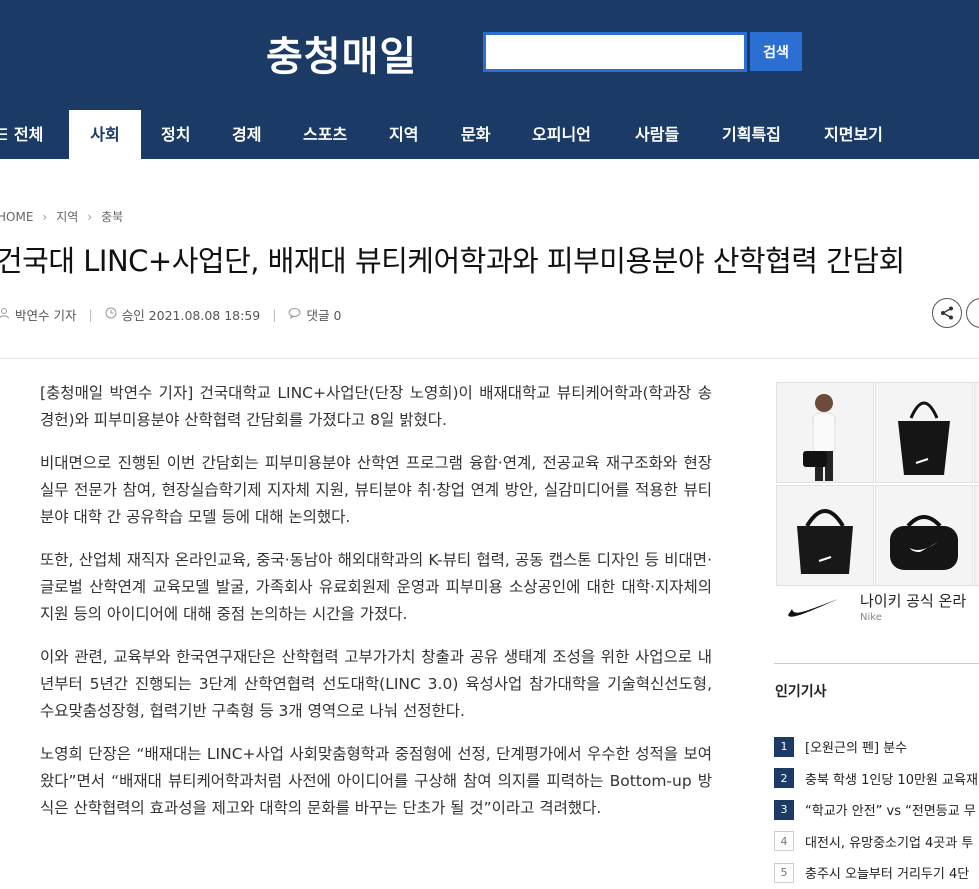 This screenshot has height=889, width=979. I want to click on nav-item-region: 지역, so click(403, 134).